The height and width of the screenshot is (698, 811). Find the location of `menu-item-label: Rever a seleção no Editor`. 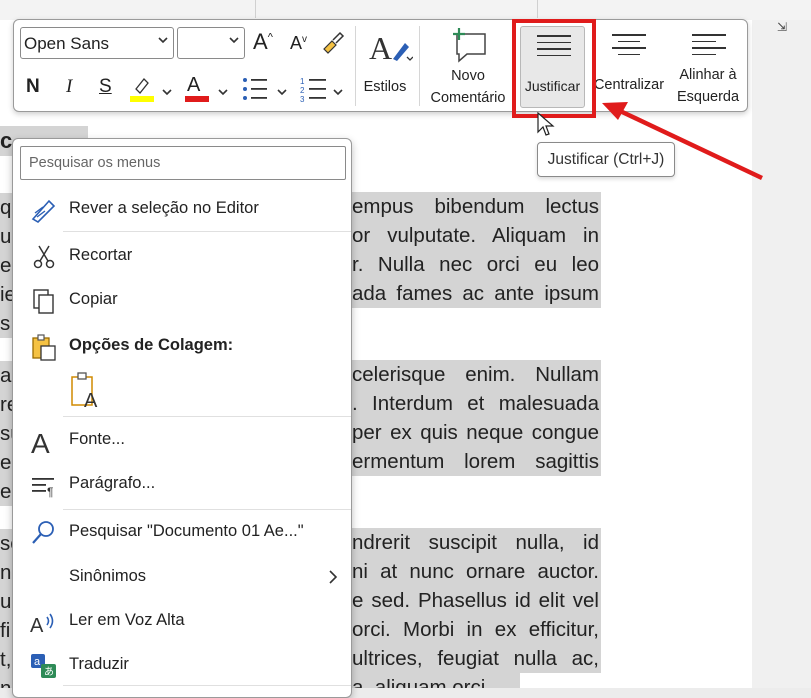

menu-item-label: Rever a seleção no Editor is located at coordinates (164, 208).